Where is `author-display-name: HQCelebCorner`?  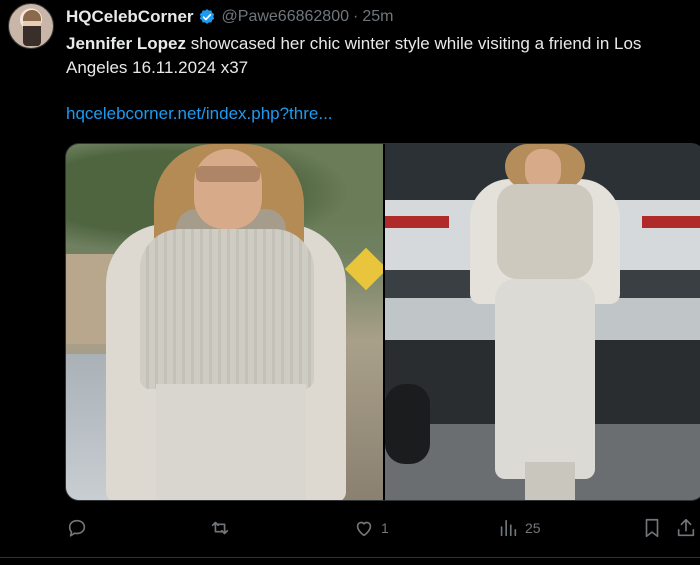 author-display-name: HQCelebCorner is located at coordinates (130, 17).